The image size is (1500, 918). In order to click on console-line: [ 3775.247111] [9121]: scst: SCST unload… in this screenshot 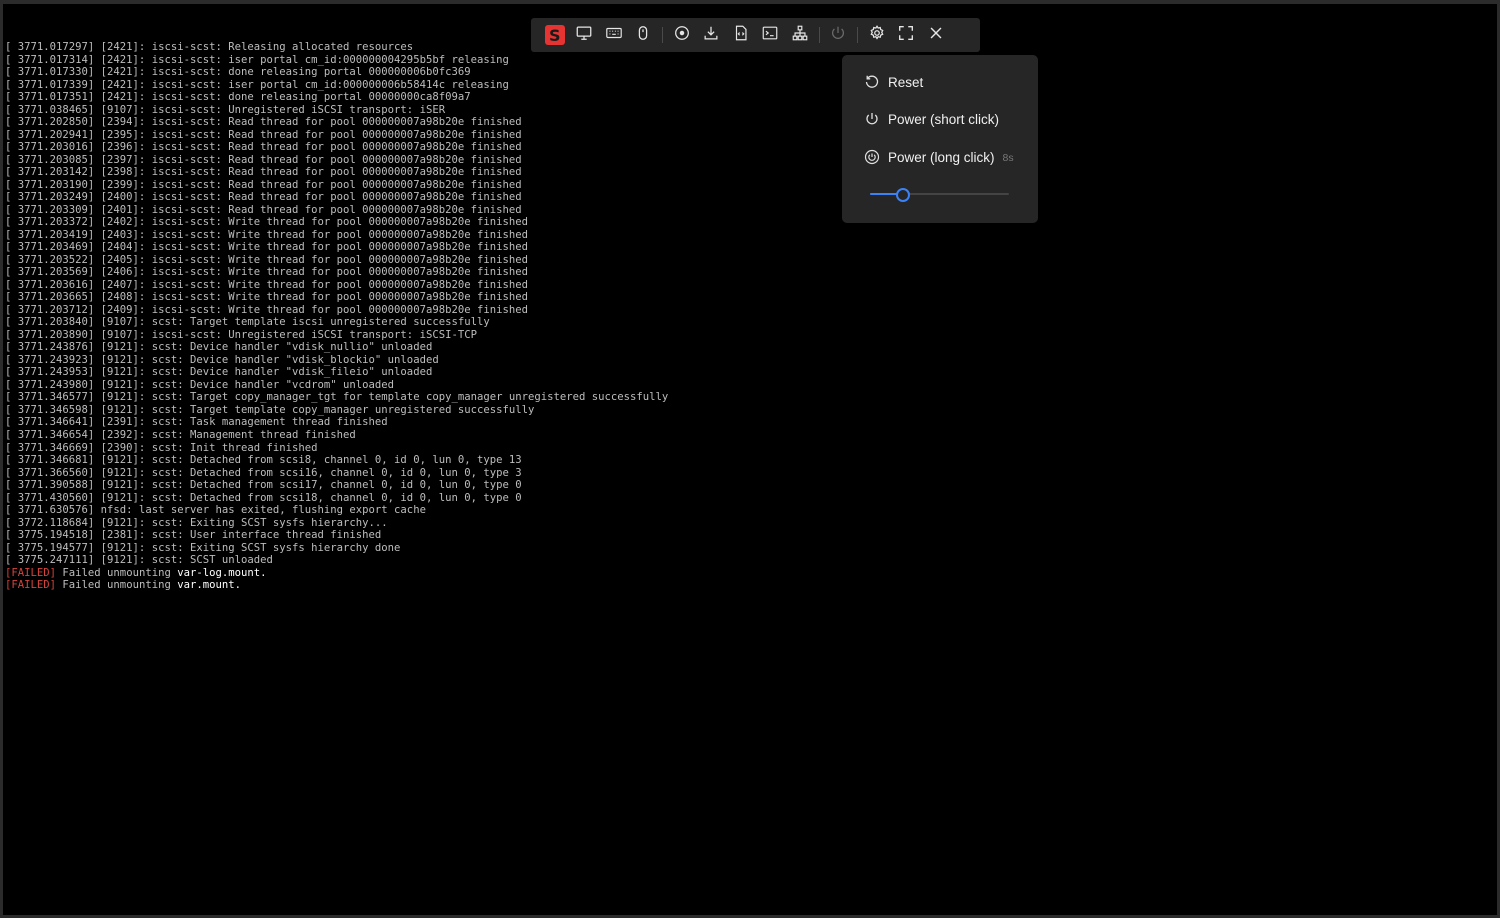, I will do `click(139, 560)`.